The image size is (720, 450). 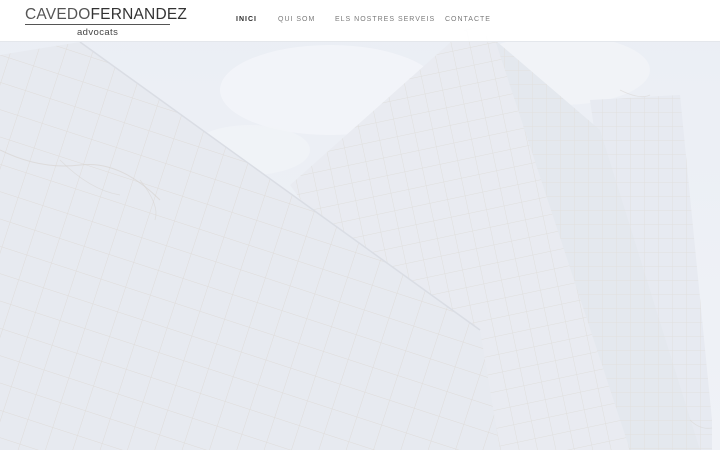 What do you see at coordinates (246, 19) in the screenshot?
I see `nav-item-inici: INICI` at bounding box center [246, 19].